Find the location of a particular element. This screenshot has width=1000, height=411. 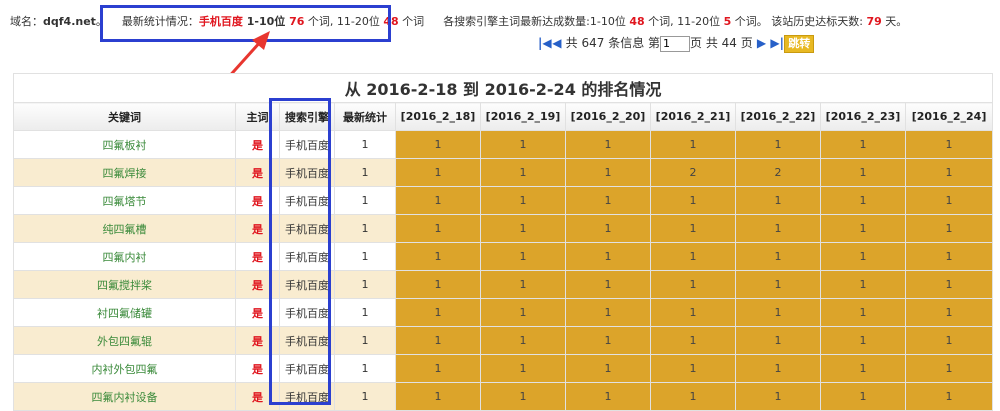

keyword-link: 四氟焊接 is located at coordinates (124, 172).